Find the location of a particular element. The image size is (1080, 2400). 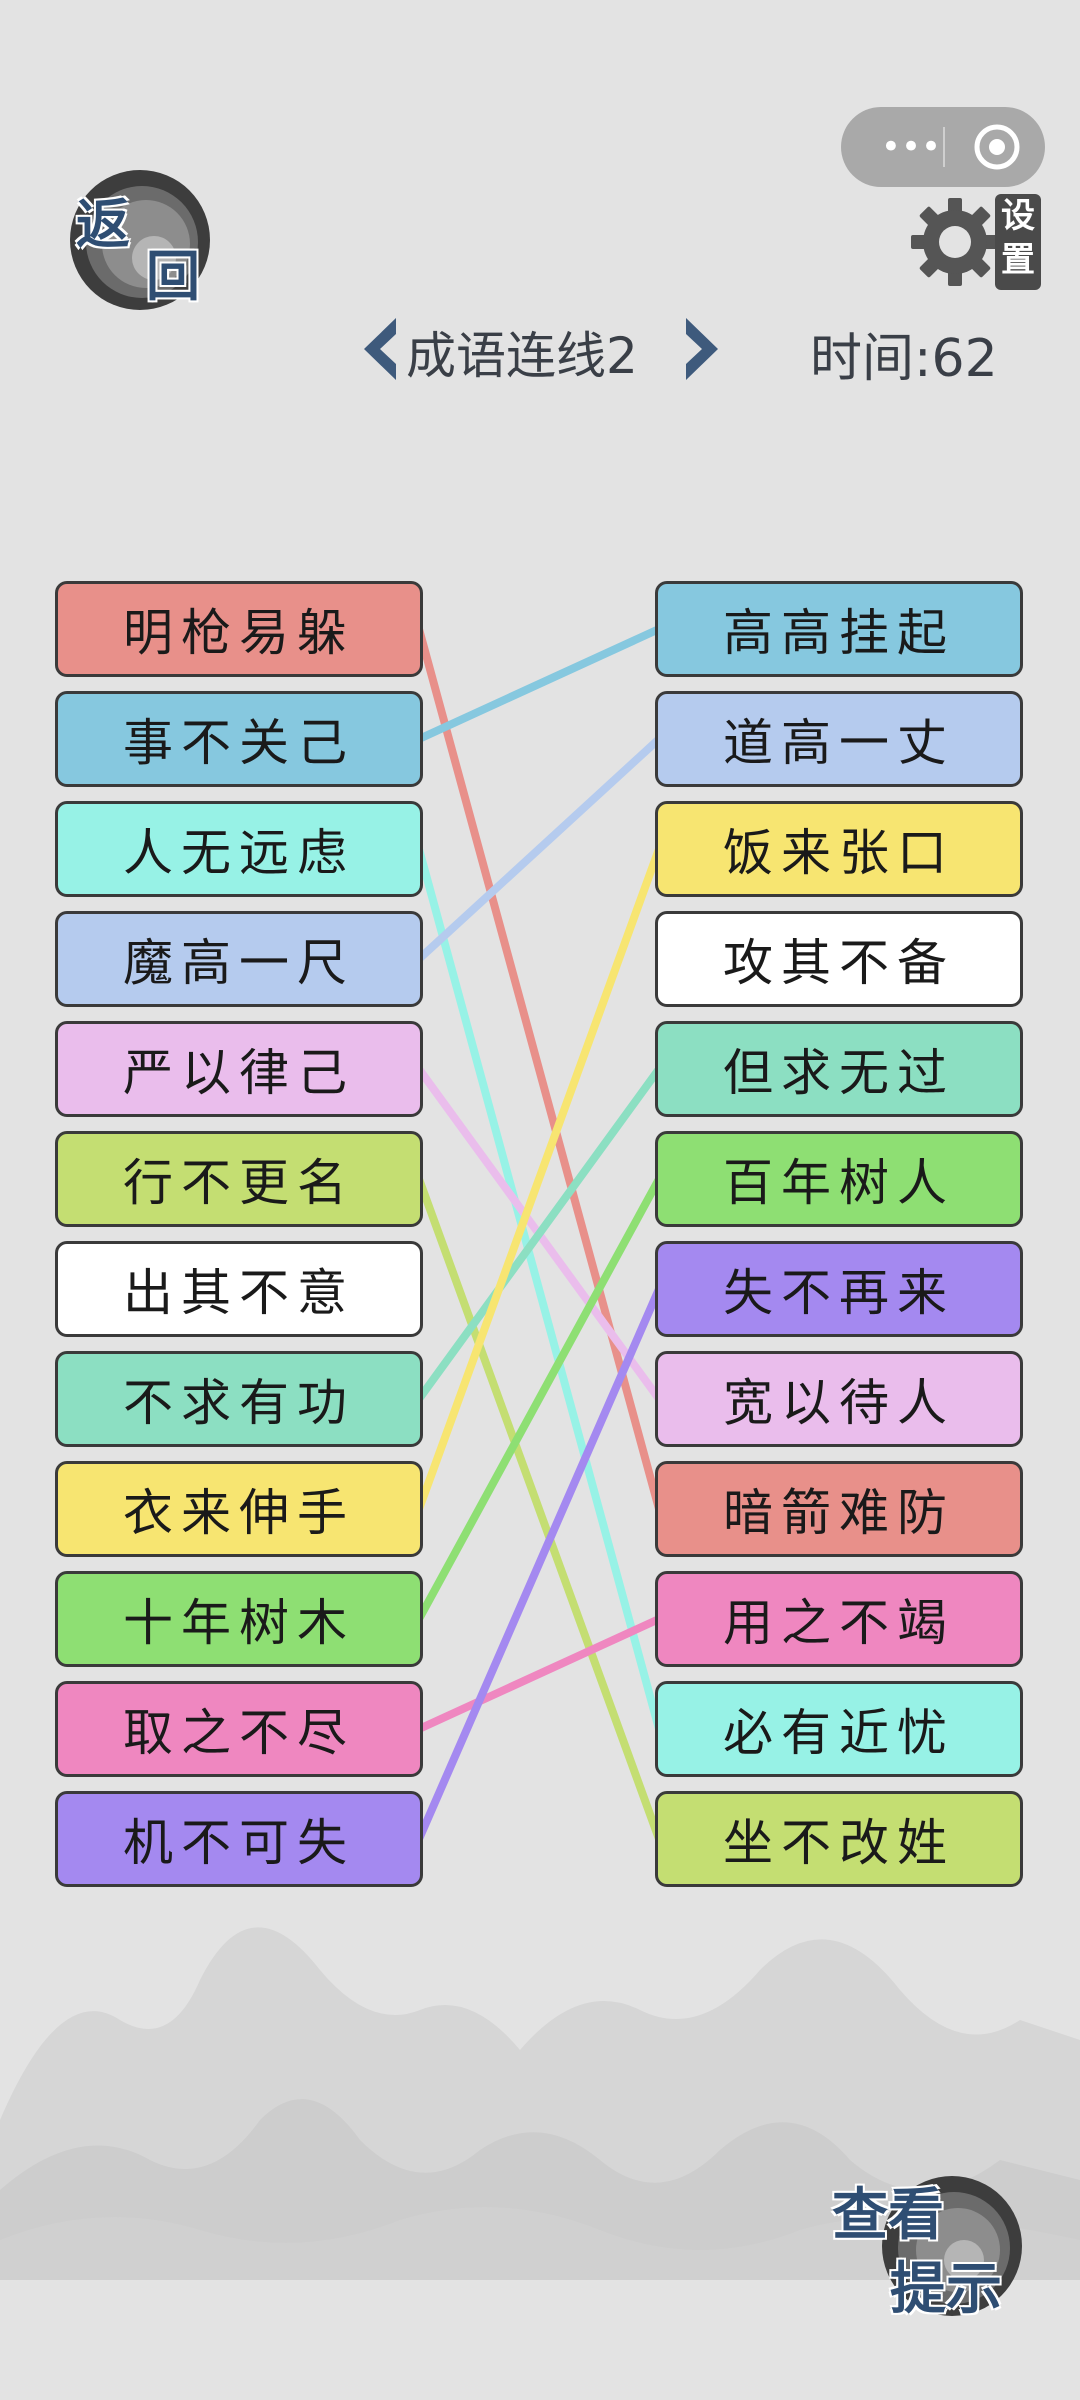

right-idiom-card: 道高一丈 is located at coordinates (839, 739).